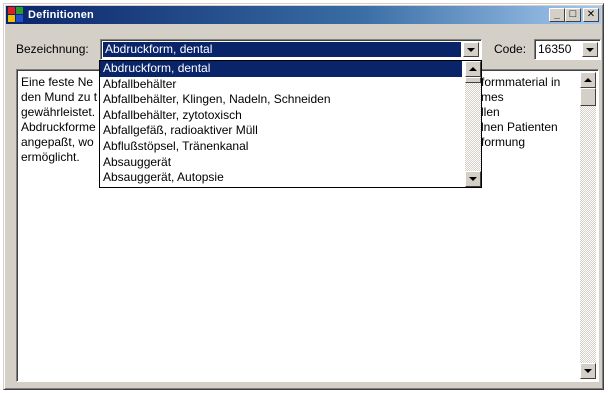  I want to click on bezeichnung-combobox: Abdruckform, dental, so click(291, 49).